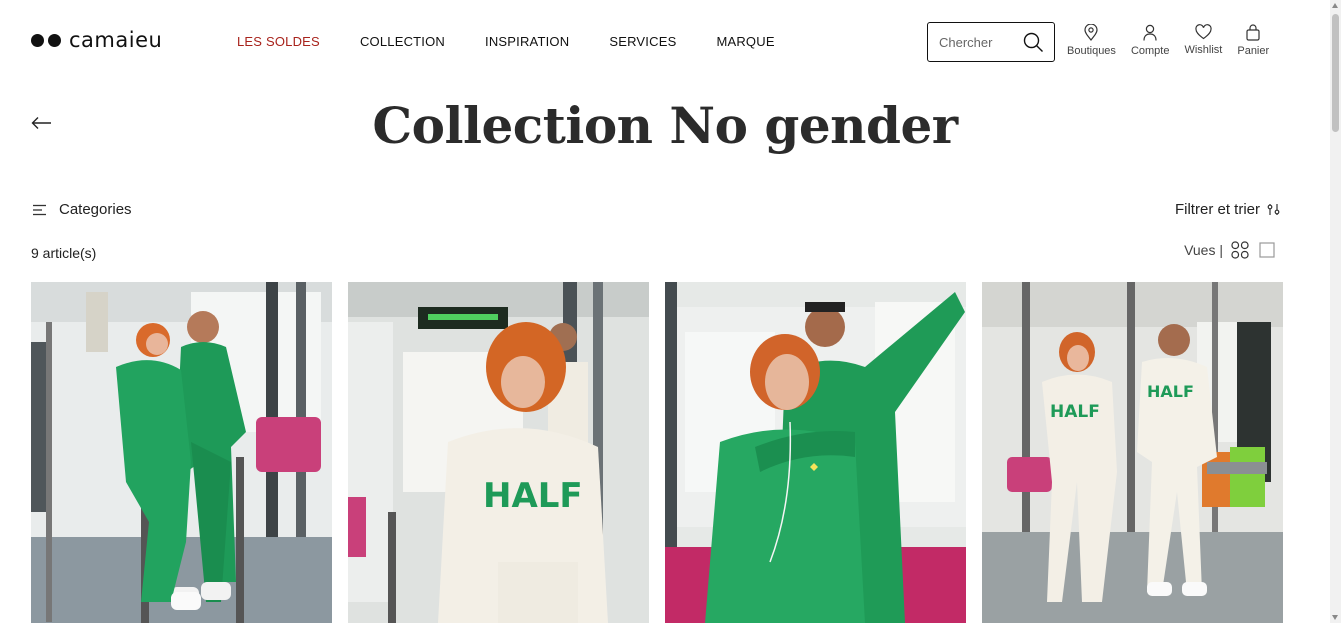 This screenshot has width=1341, height=623. I want to click on grid-view-icon, so click(1240, 250).